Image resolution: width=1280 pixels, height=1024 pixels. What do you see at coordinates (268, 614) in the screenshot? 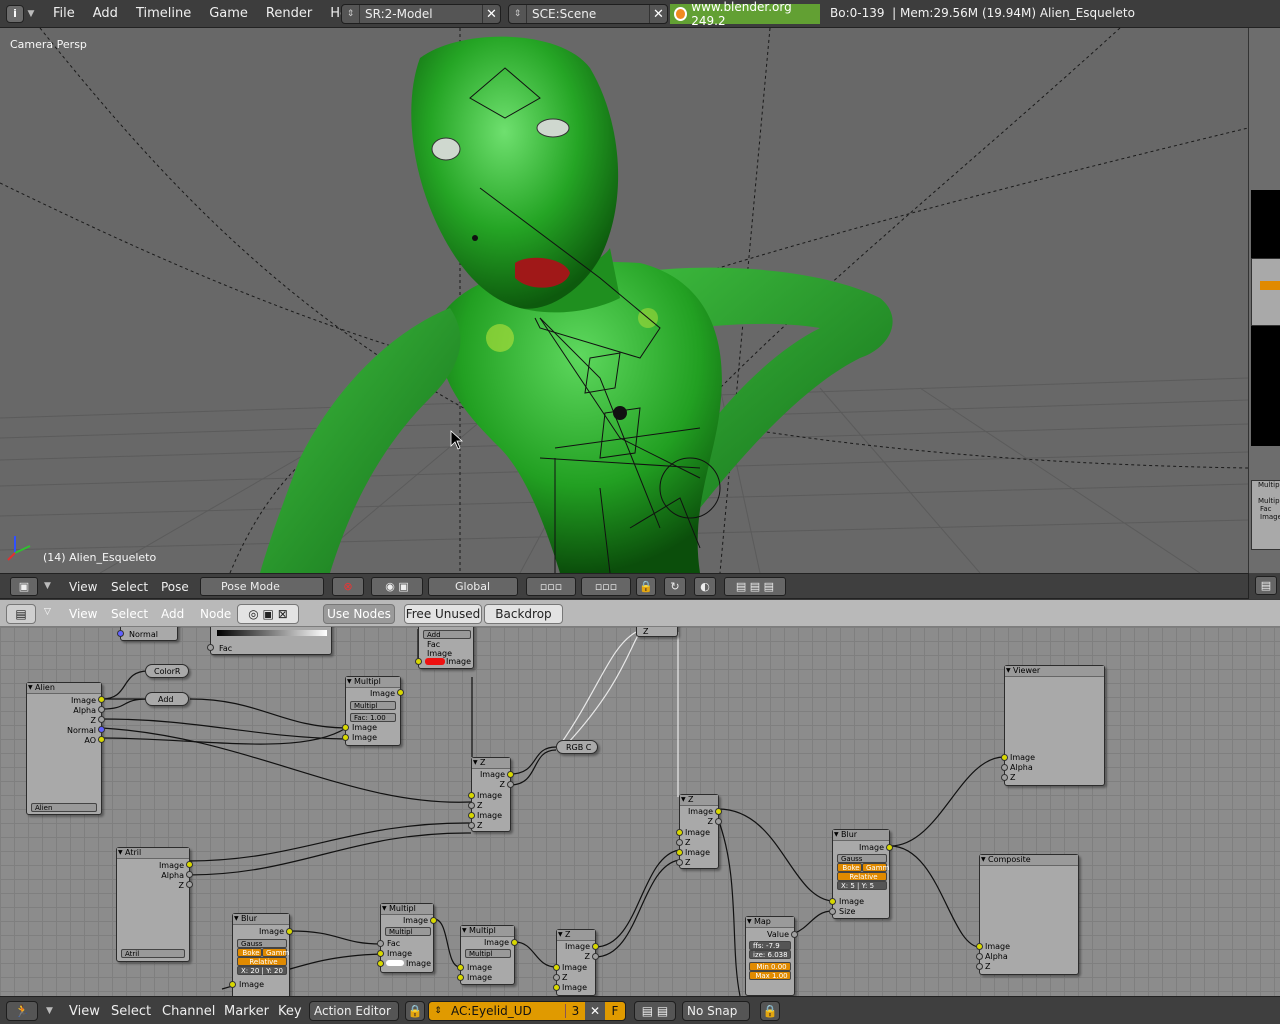
I see `node-tree-type-buttons: ◎ ▣ ⊠` at bounding box center [268, 614].